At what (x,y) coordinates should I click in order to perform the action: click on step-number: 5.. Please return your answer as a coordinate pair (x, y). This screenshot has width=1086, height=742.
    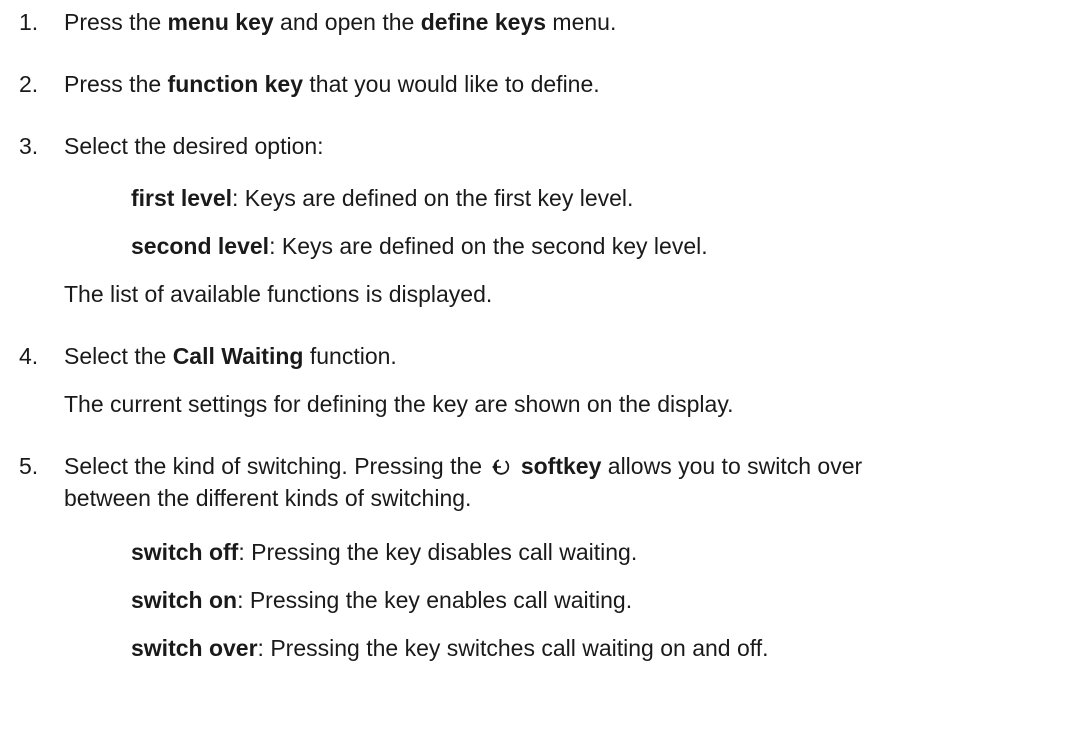
    Looking at the image, I should click on (29, 466).